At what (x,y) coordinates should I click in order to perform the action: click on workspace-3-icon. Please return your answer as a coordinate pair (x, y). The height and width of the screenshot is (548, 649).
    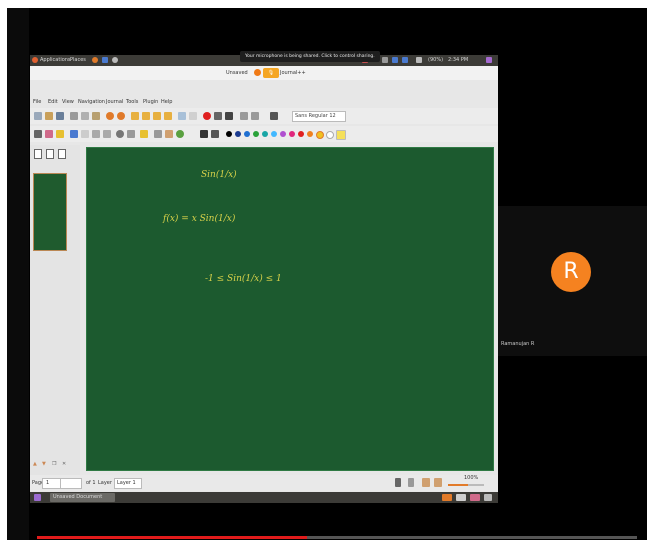
    Looking at the image, I should click on (475, 497).